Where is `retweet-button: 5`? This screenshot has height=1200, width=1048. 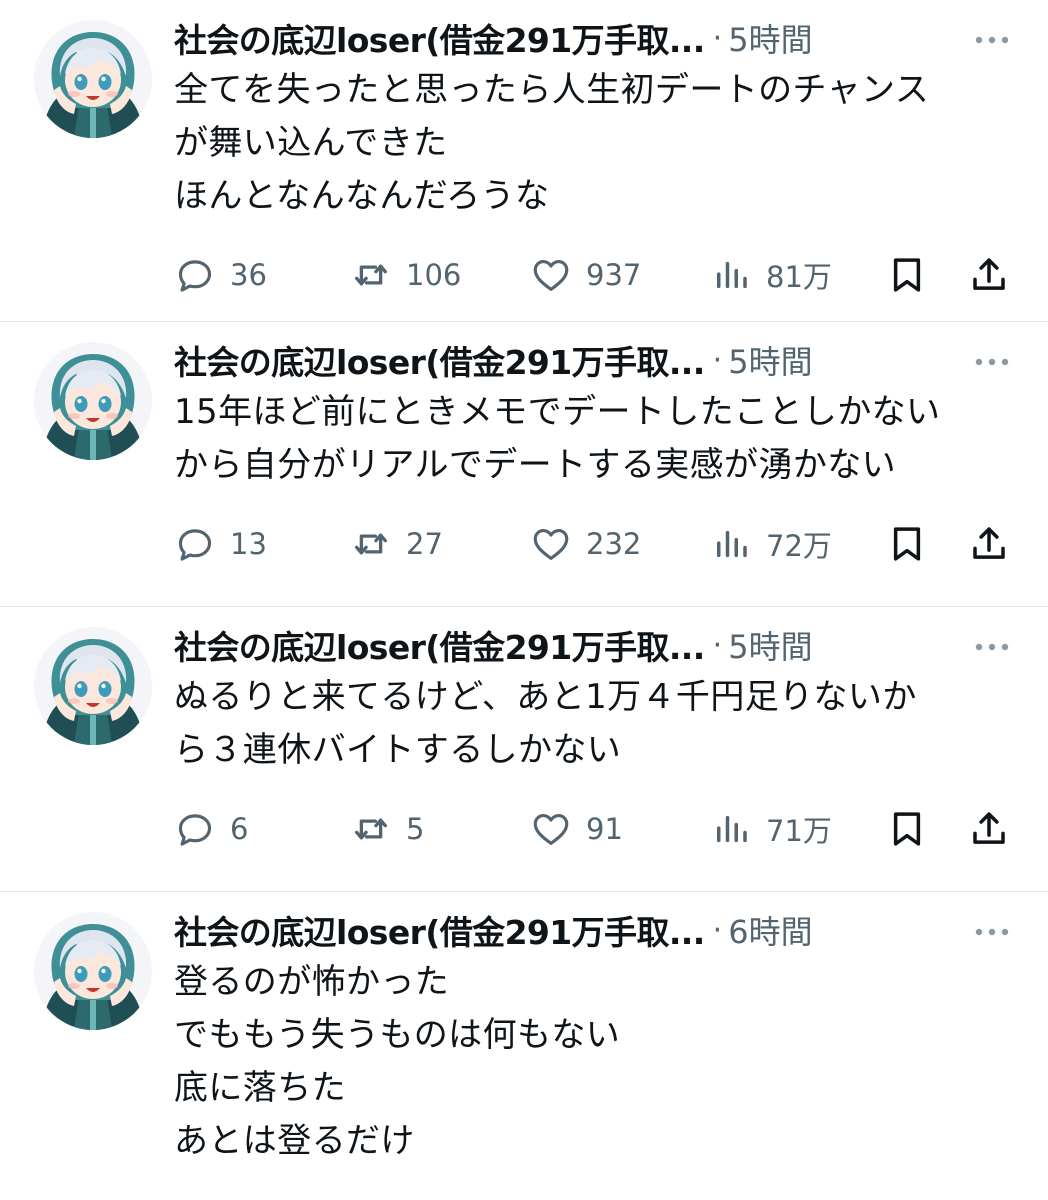 retweet-button: 5 is located at coordinates (387, 829).